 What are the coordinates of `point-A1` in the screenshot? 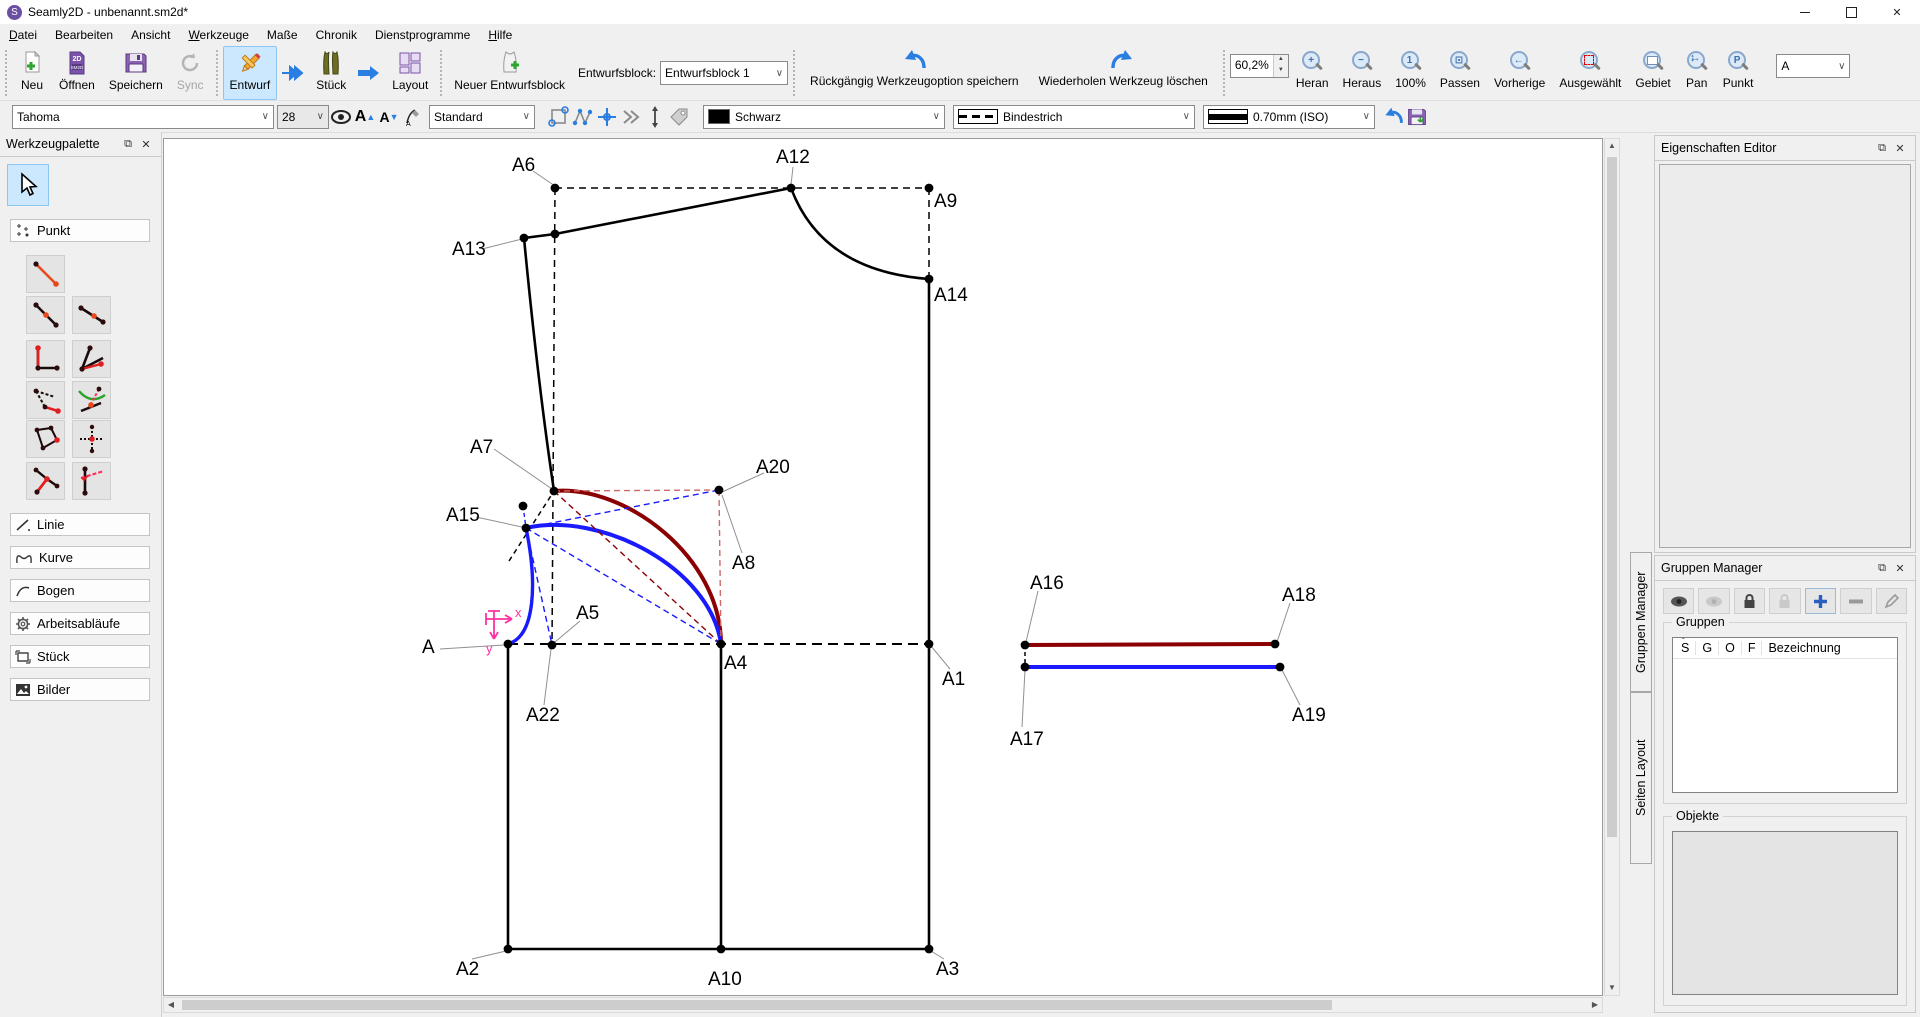 It's located at (929, 644).